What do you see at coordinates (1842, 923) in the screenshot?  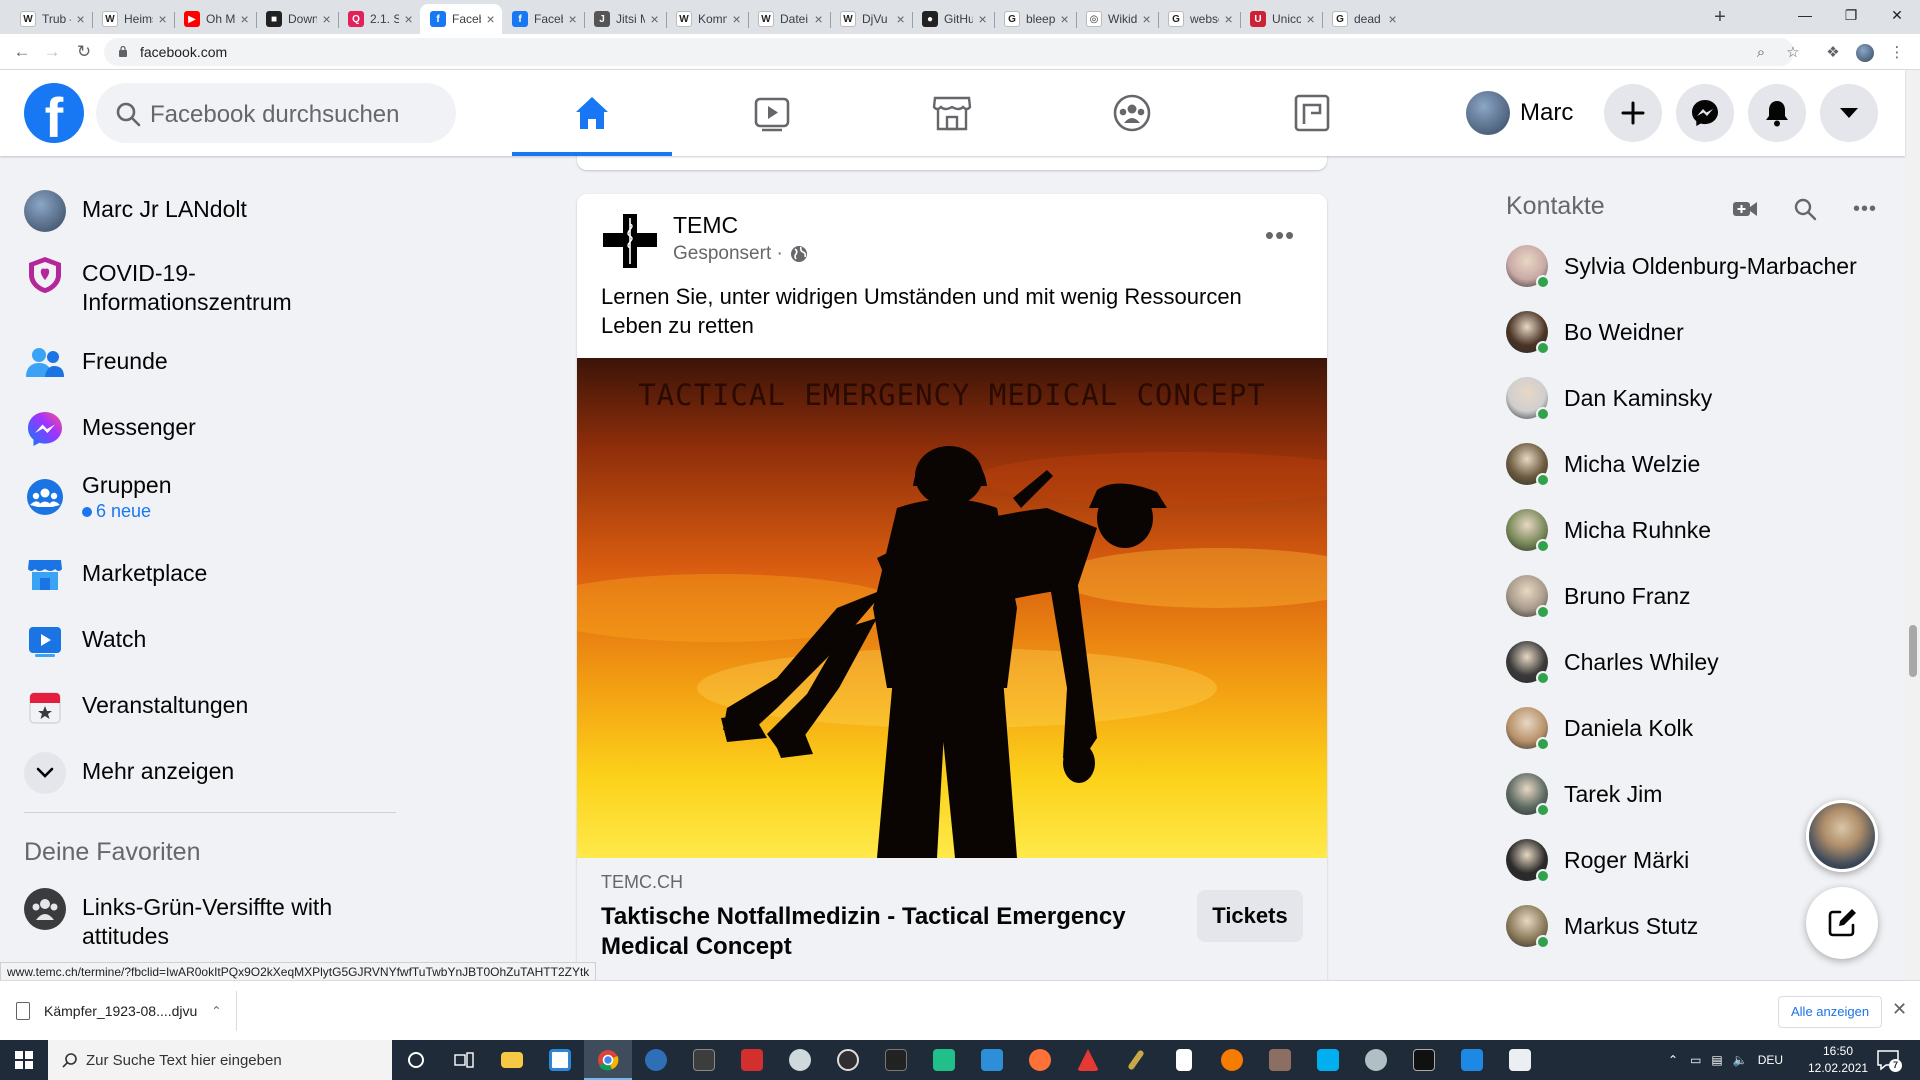 I see `new-message-button` at bounding box center [1842, 923].